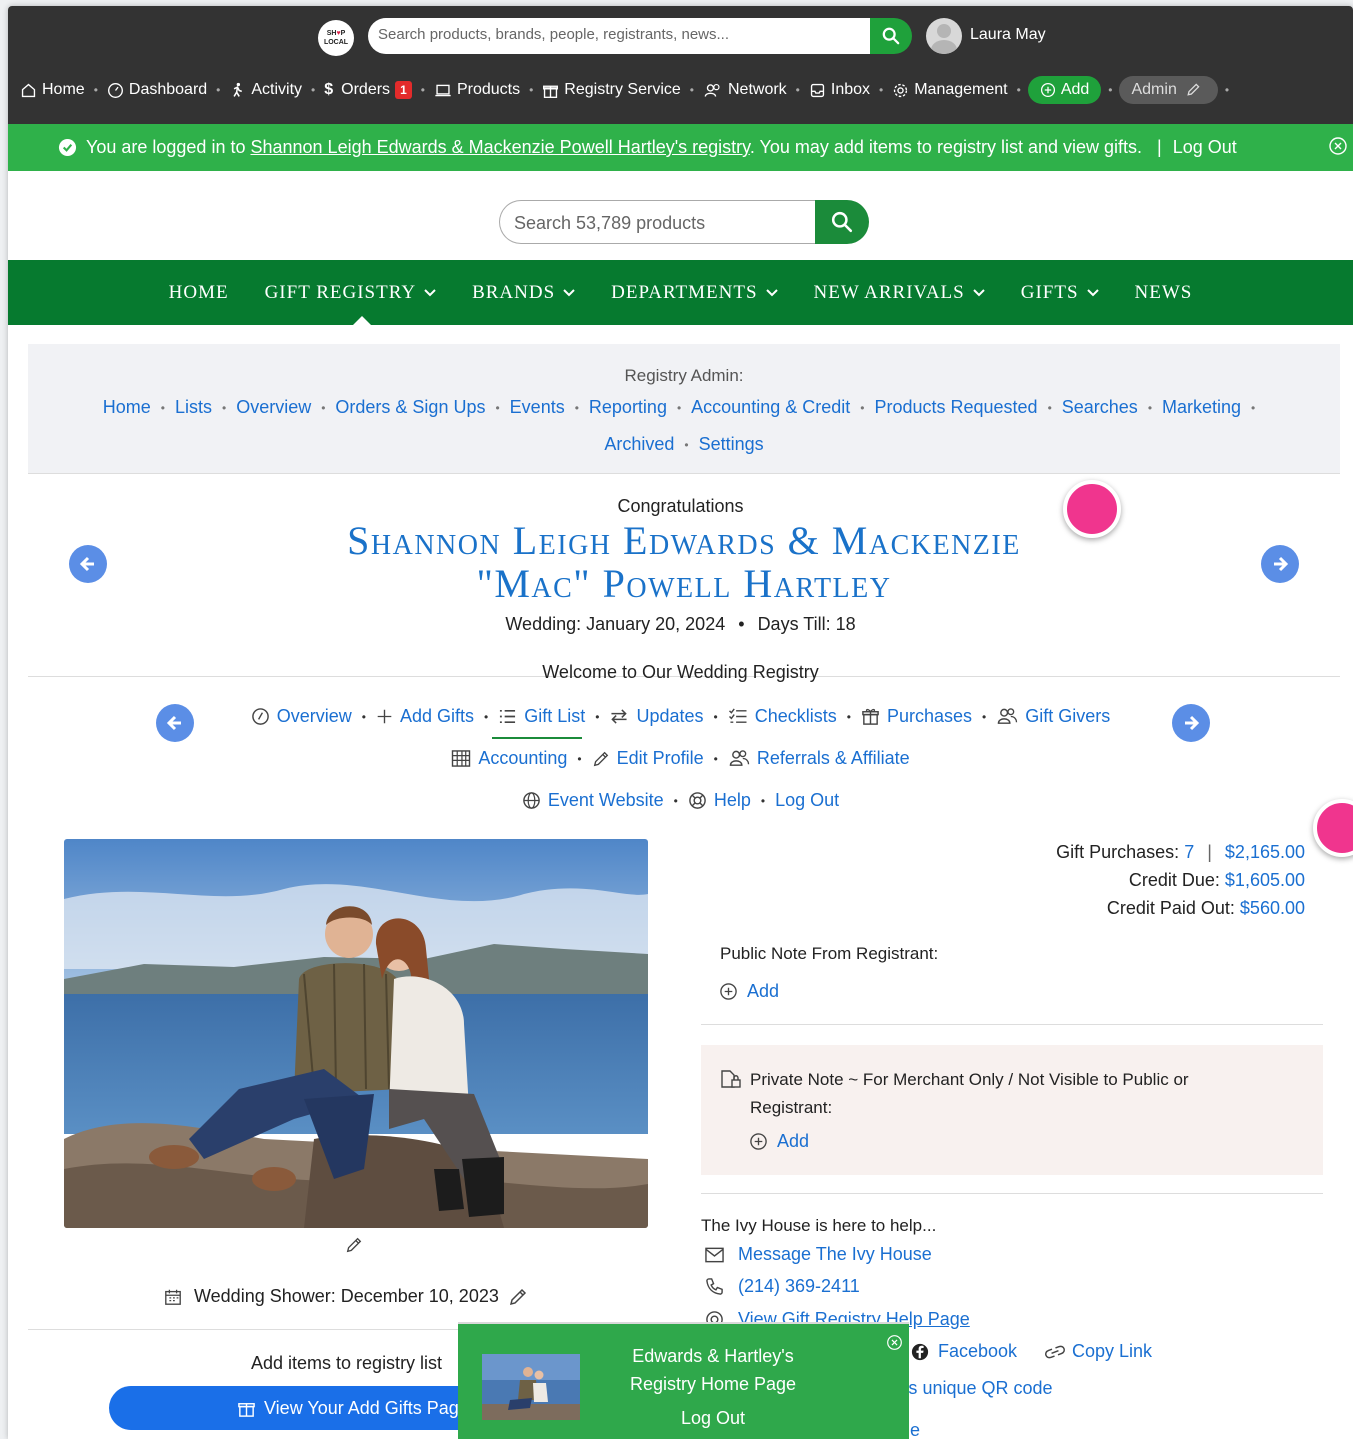 The height and width of the screenshot is (1439, 1353). Describe the element at coordinates (605, 800) in the screenshot. I see `regnav-label: Event Website` at that location.